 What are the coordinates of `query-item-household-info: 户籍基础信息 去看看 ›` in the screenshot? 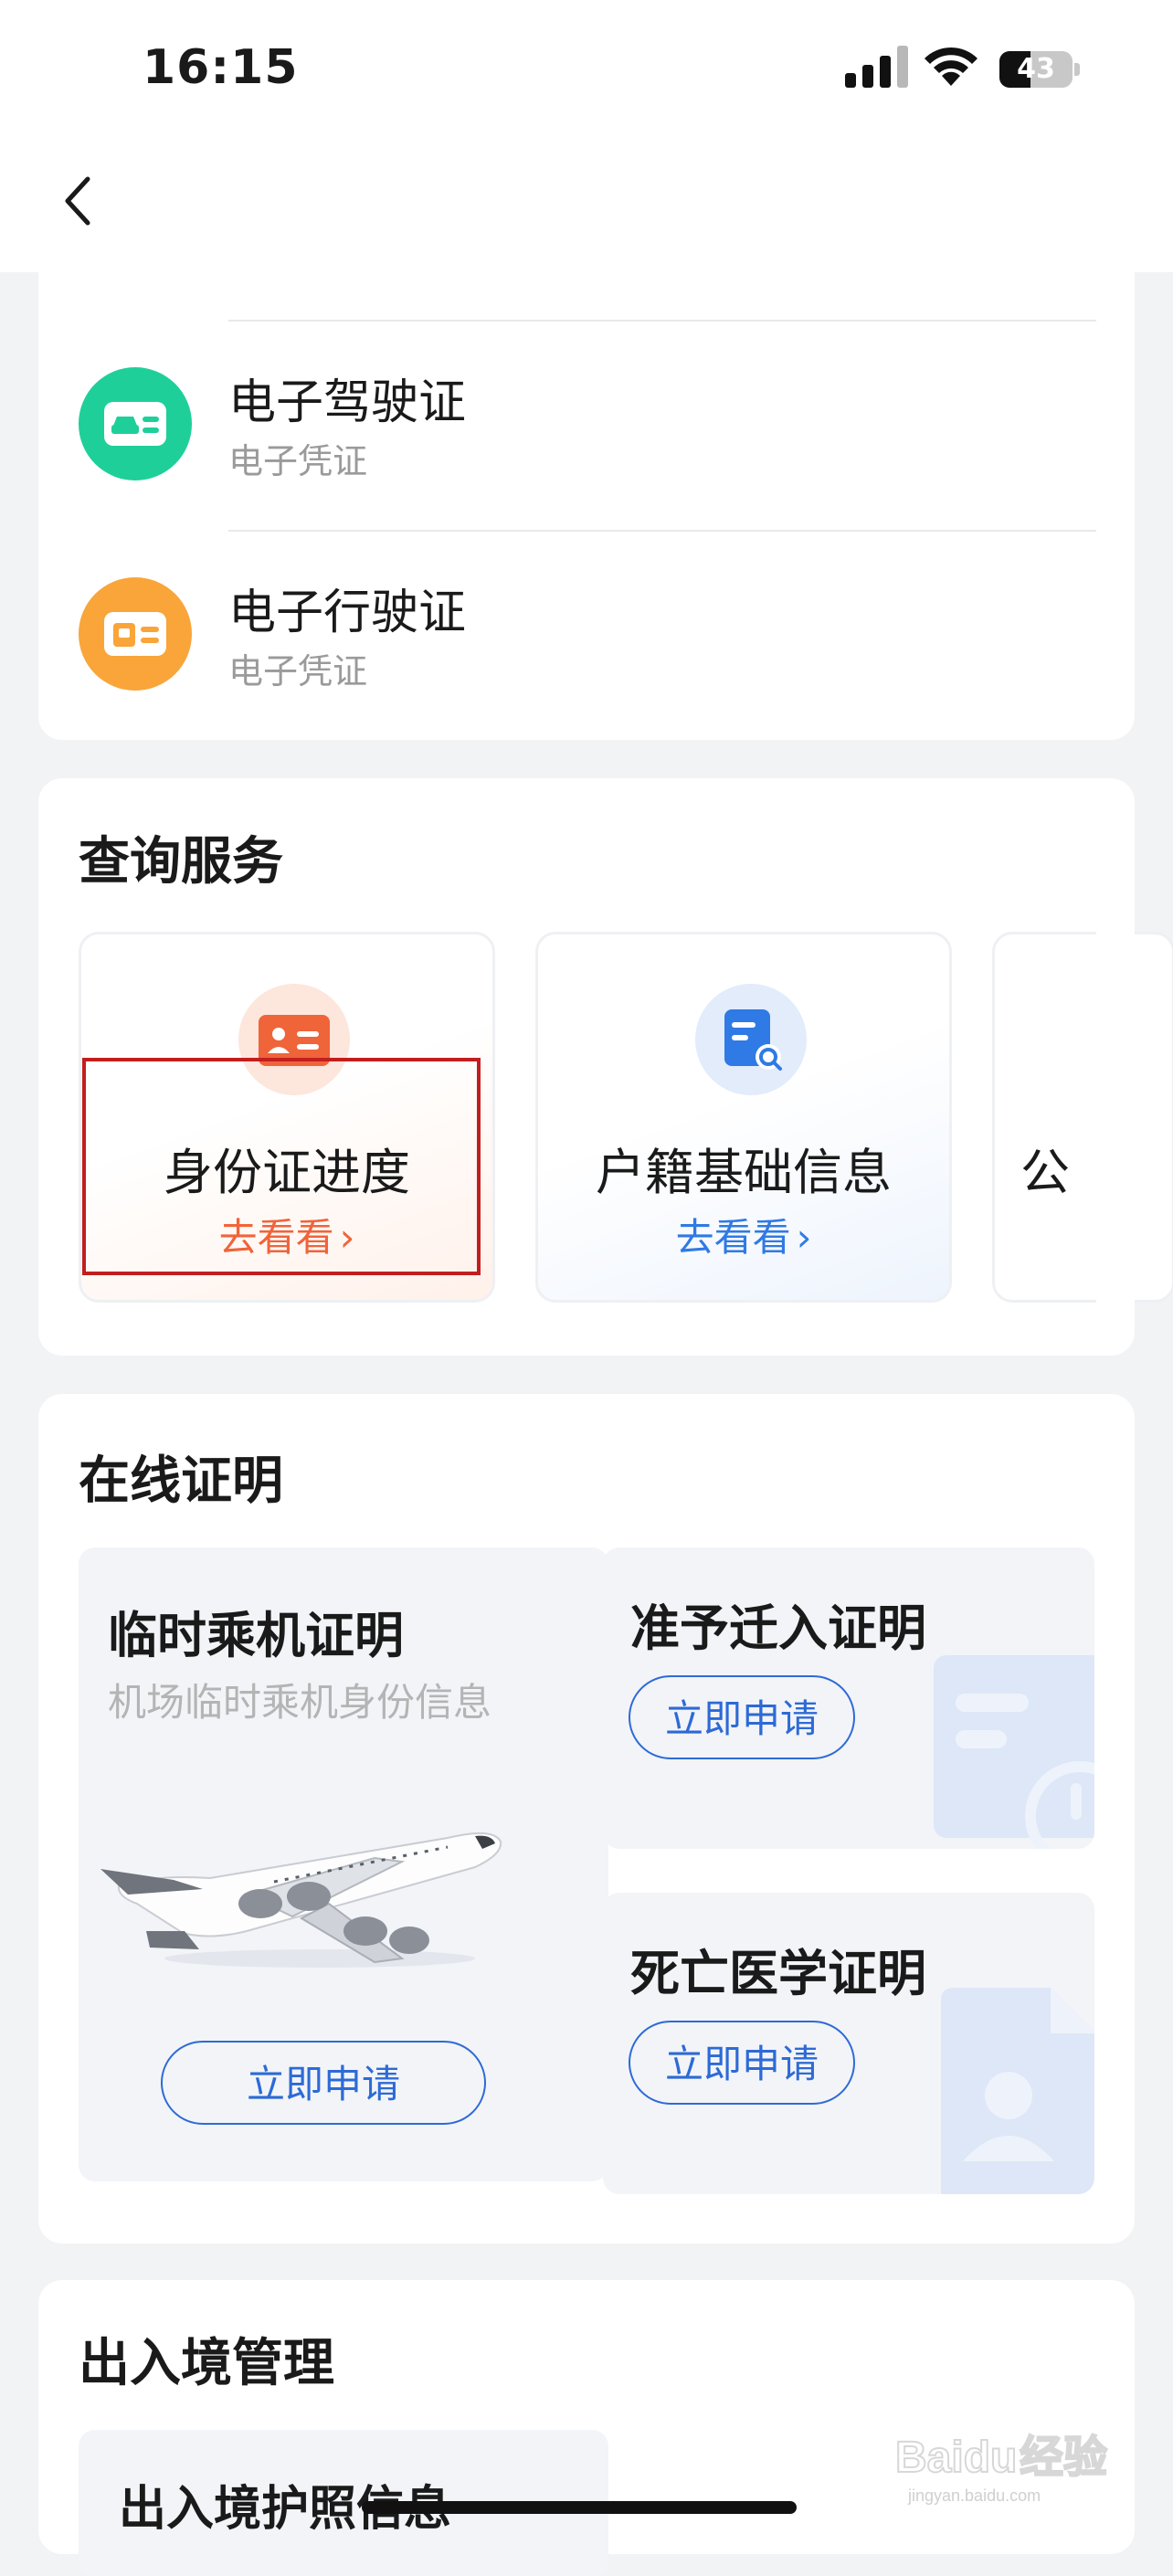 It's located at (743, 1117).